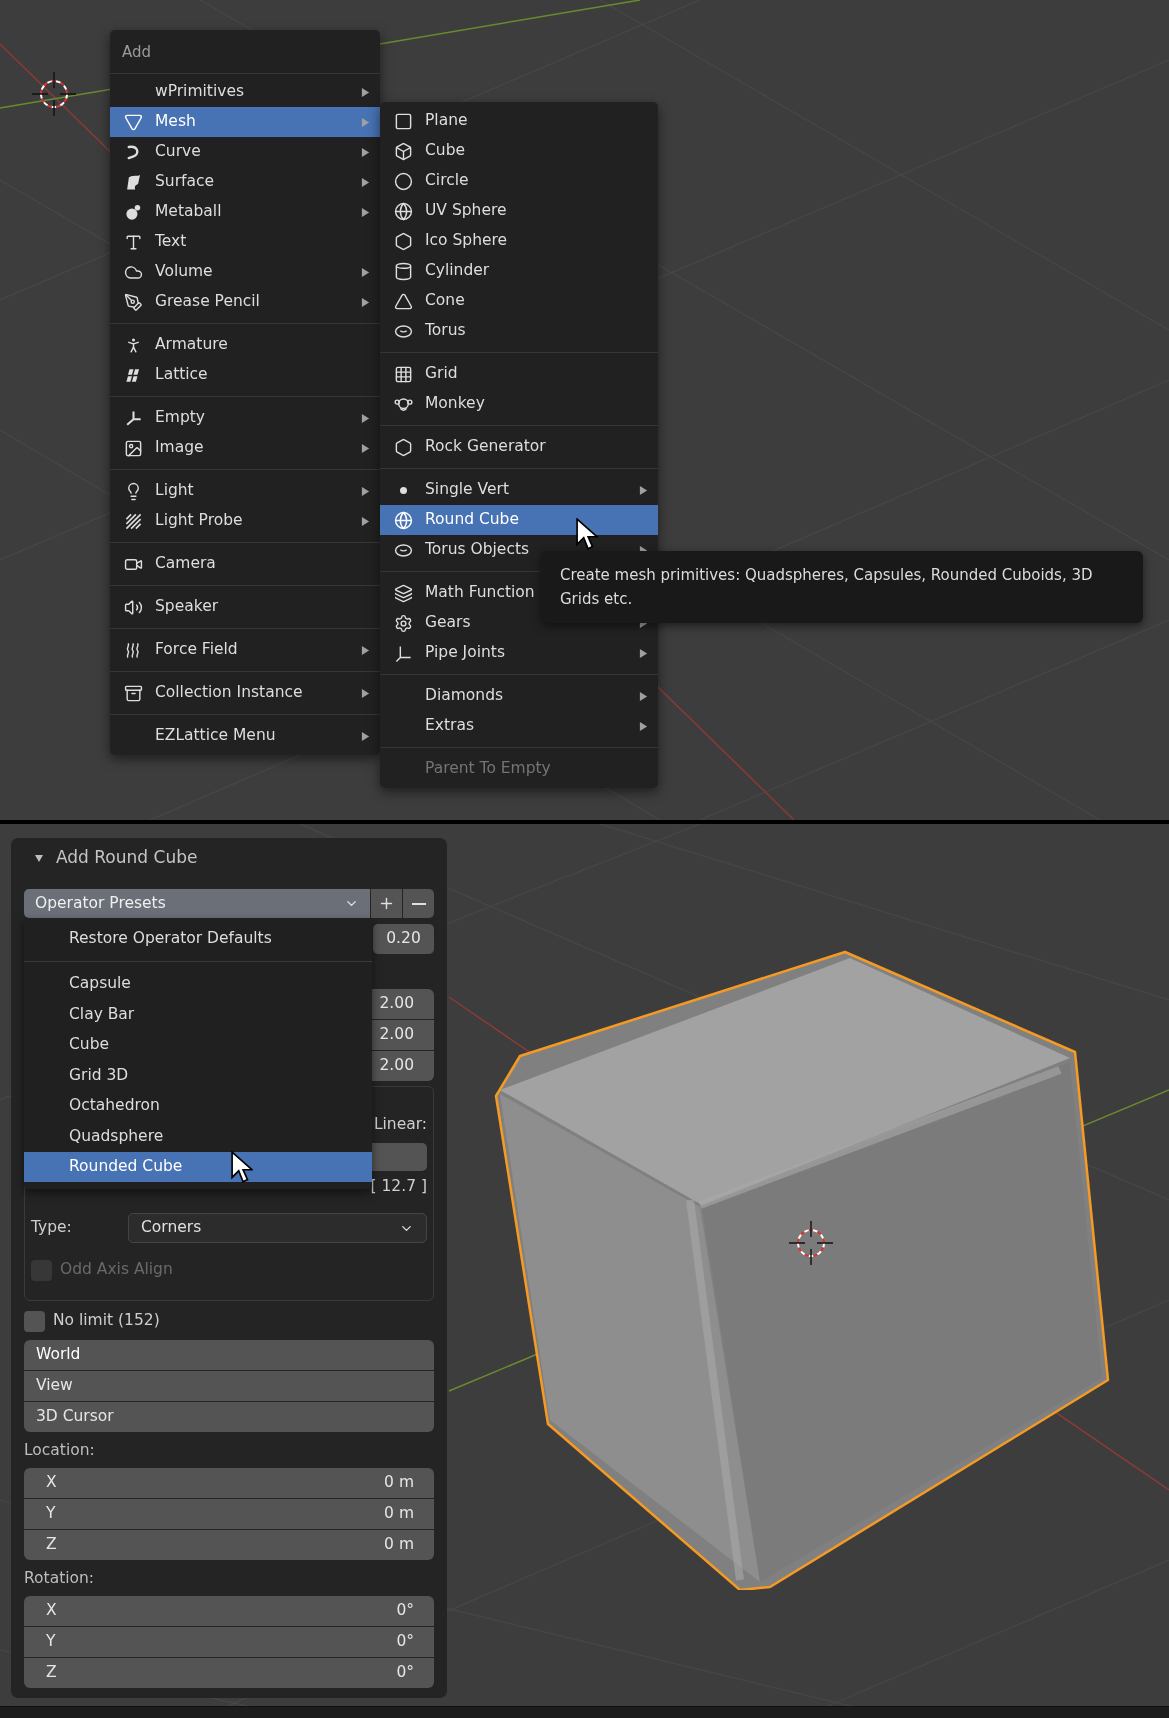  Describe the element at coordinates (245, 182) in the screenshot. I see `menu-item: Surface` at that location.